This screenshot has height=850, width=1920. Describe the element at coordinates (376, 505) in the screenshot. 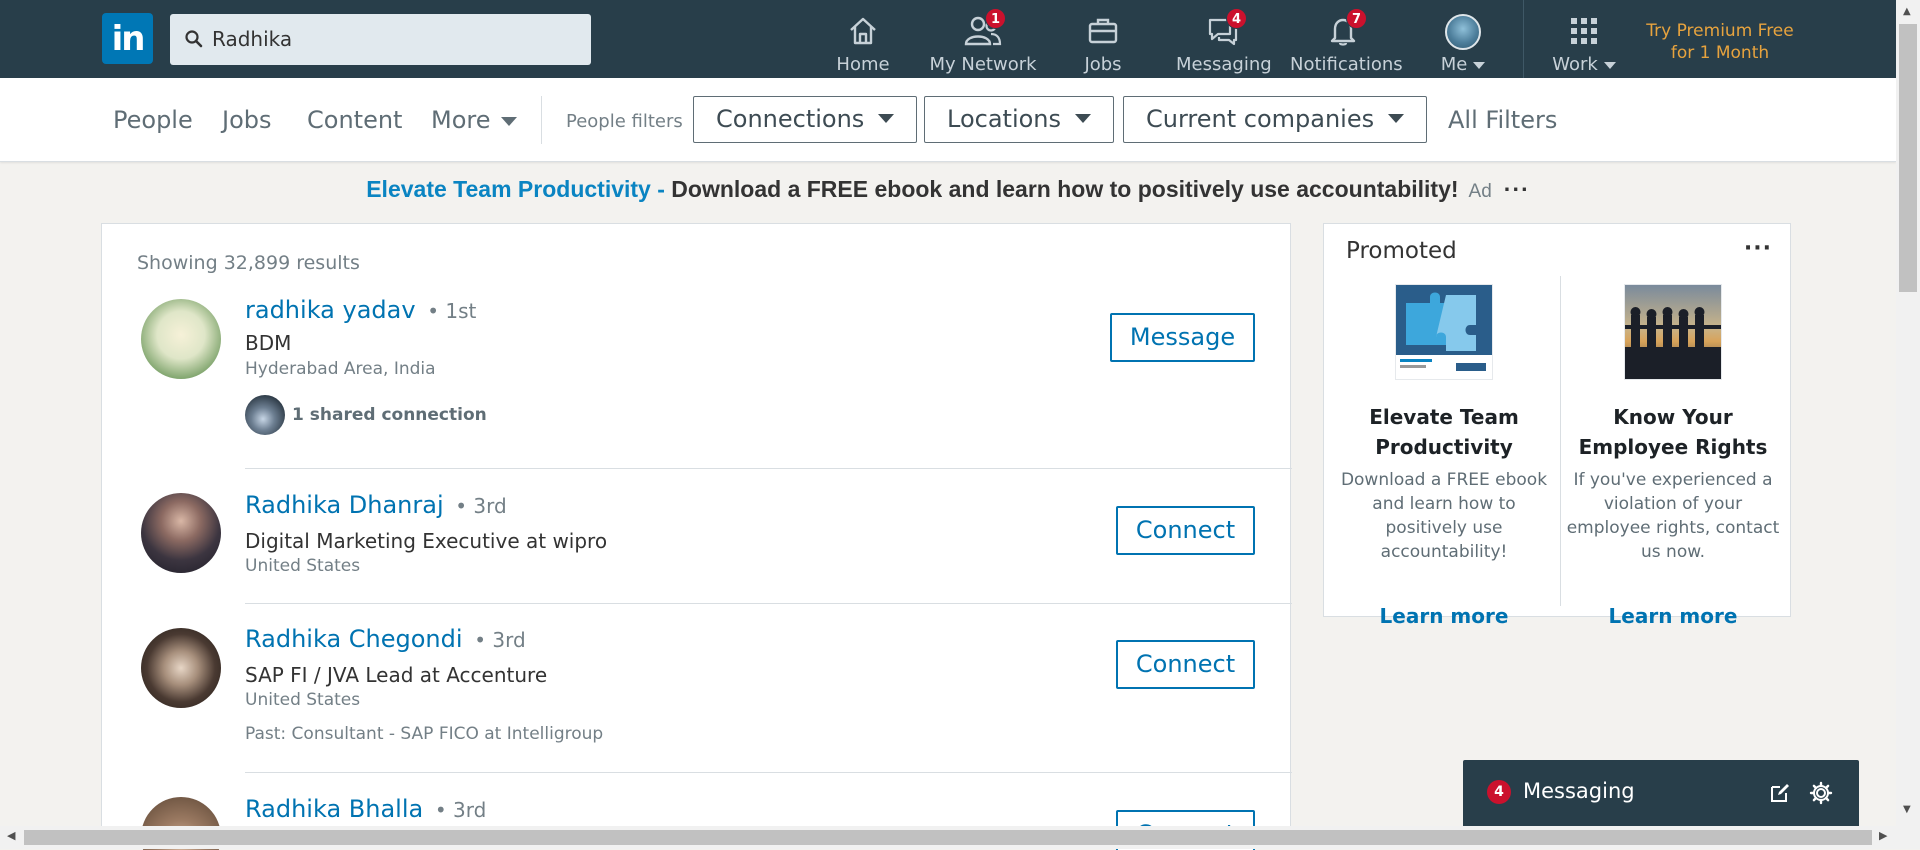

I see `person-name-link: Radhika Dhanraj • 3rd` at that location.